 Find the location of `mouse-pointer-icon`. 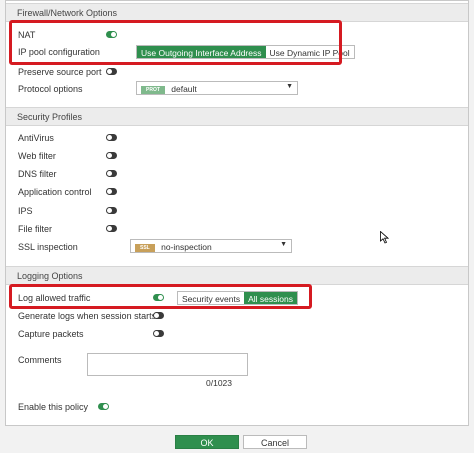

mouse-pointer-icon is located at coordinates (384, 237).